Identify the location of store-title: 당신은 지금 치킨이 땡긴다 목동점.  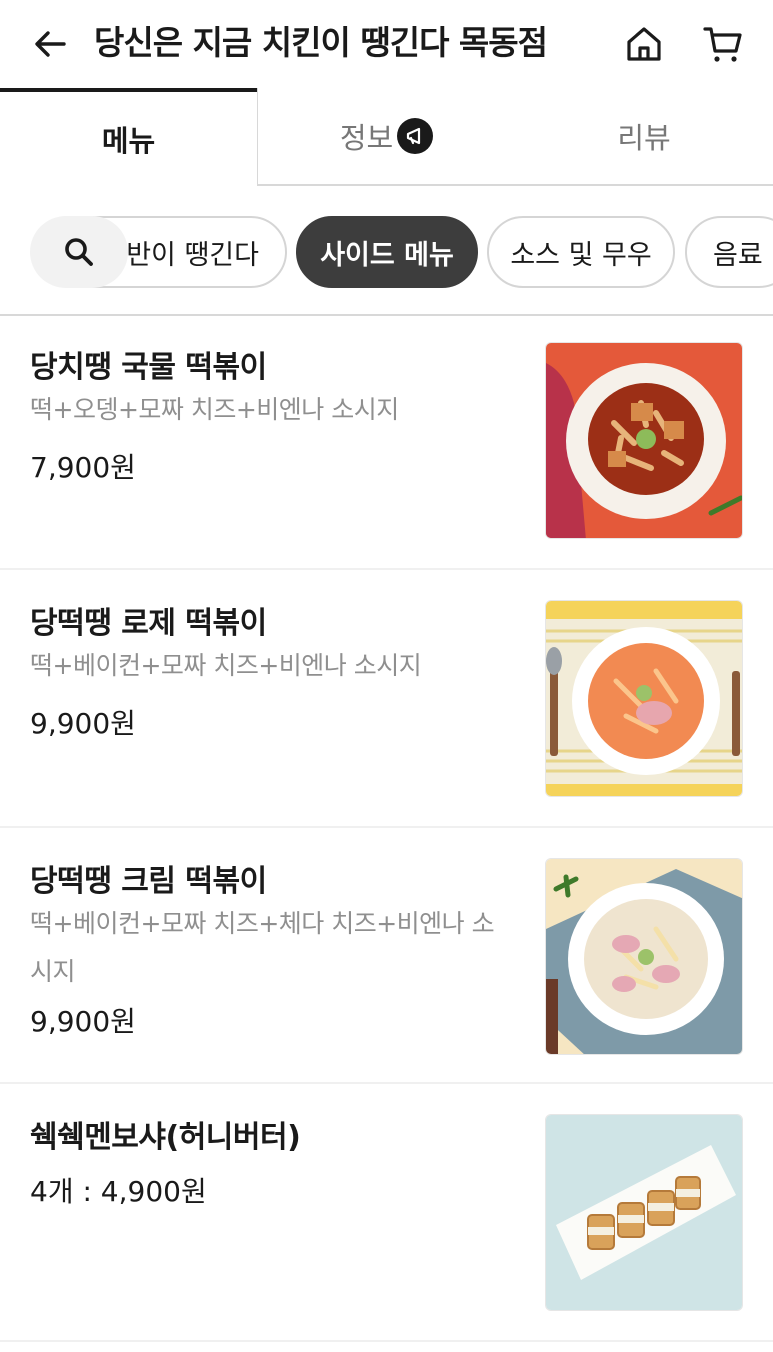
(321, 42).